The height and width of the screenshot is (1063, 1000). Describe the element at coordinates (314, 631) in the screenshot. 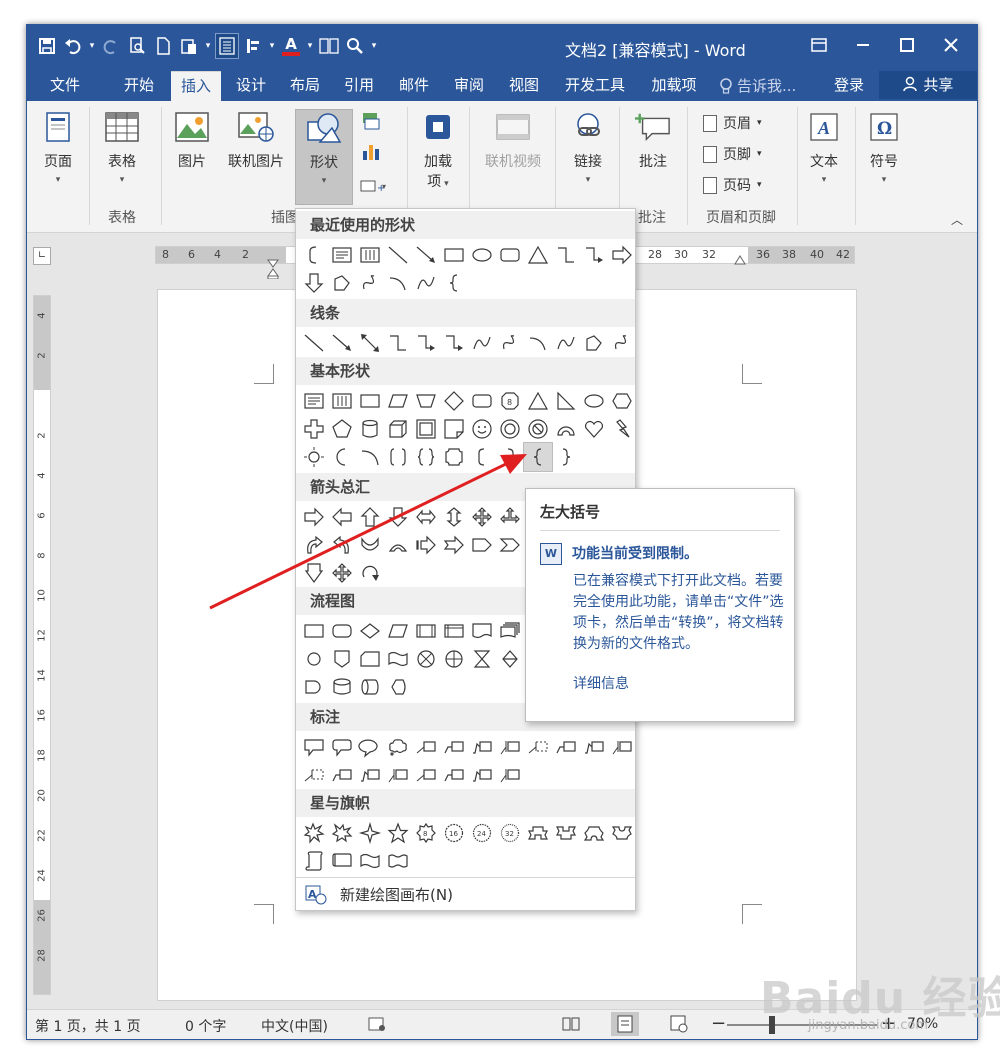

I see `shape-fc-process-icon` at that location.